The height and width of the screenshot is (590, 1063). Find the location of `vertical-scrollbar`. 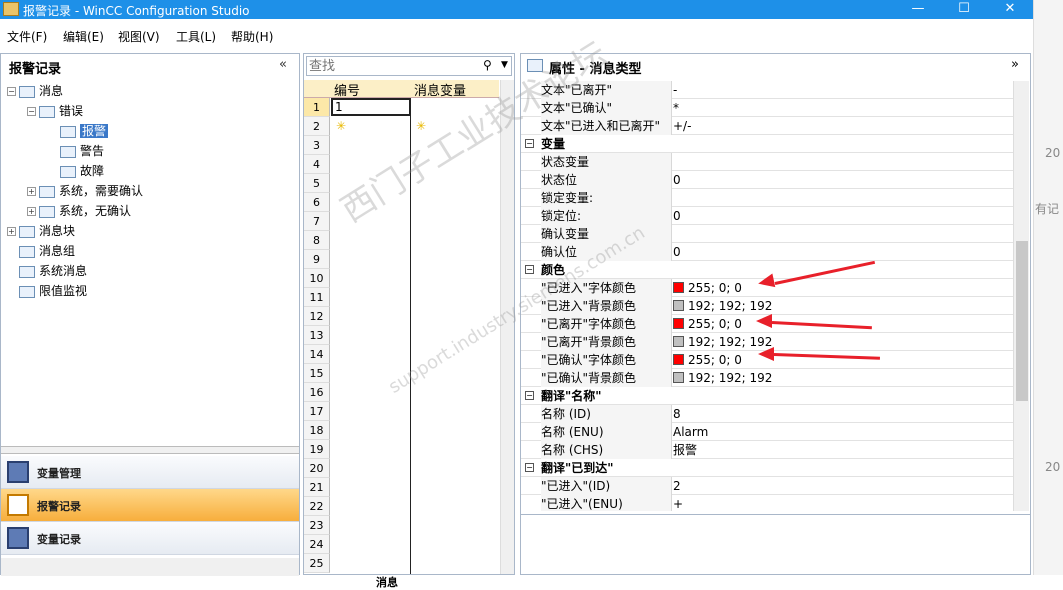

vertical-scrollbar is located at coordinates (1021, 296).